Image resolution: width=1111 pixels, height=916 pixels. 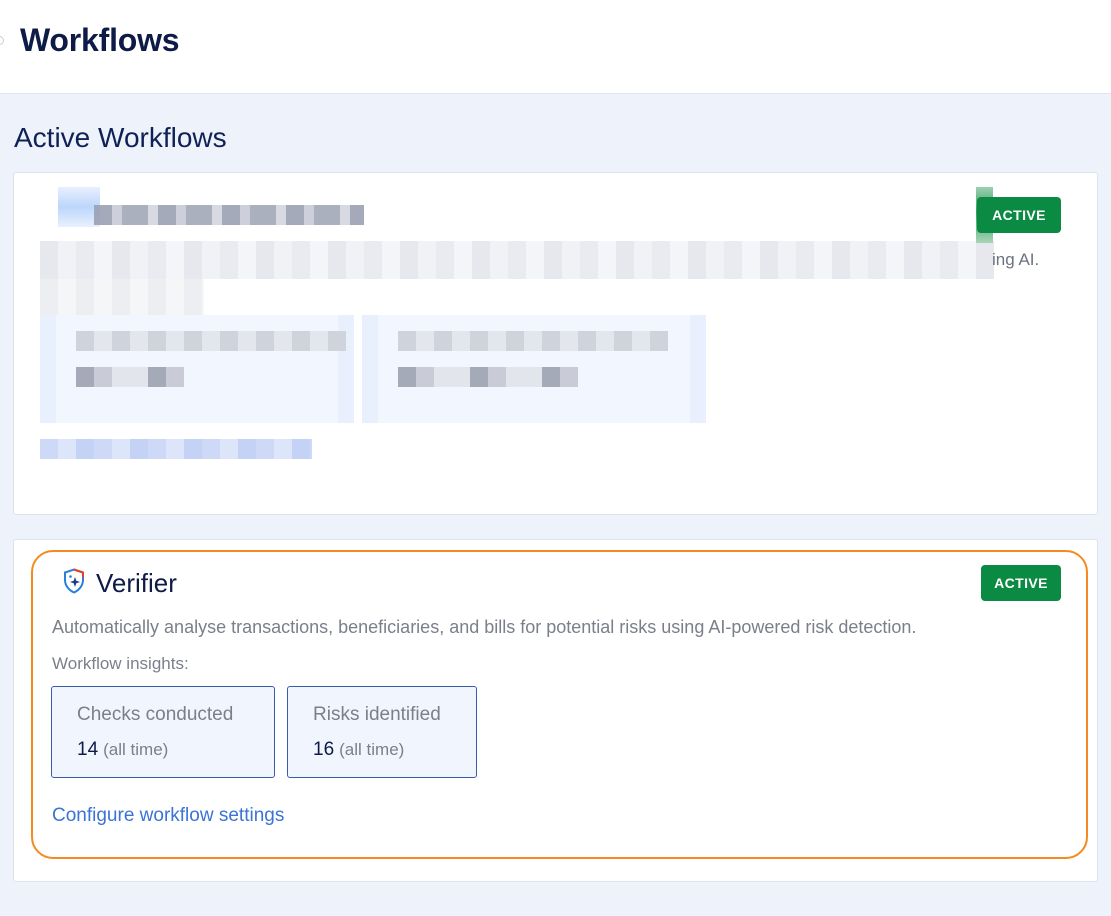 I want to click on collapse-handle-icon, so click(x=2, y=40).